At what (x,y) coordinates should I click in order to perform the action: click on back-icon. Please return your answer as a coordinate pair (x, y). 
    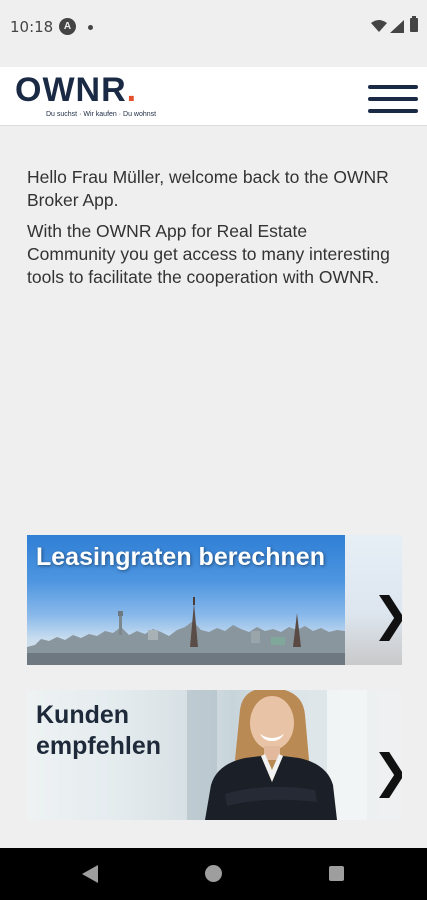
    Looking at the image, I should click on (90, 874).